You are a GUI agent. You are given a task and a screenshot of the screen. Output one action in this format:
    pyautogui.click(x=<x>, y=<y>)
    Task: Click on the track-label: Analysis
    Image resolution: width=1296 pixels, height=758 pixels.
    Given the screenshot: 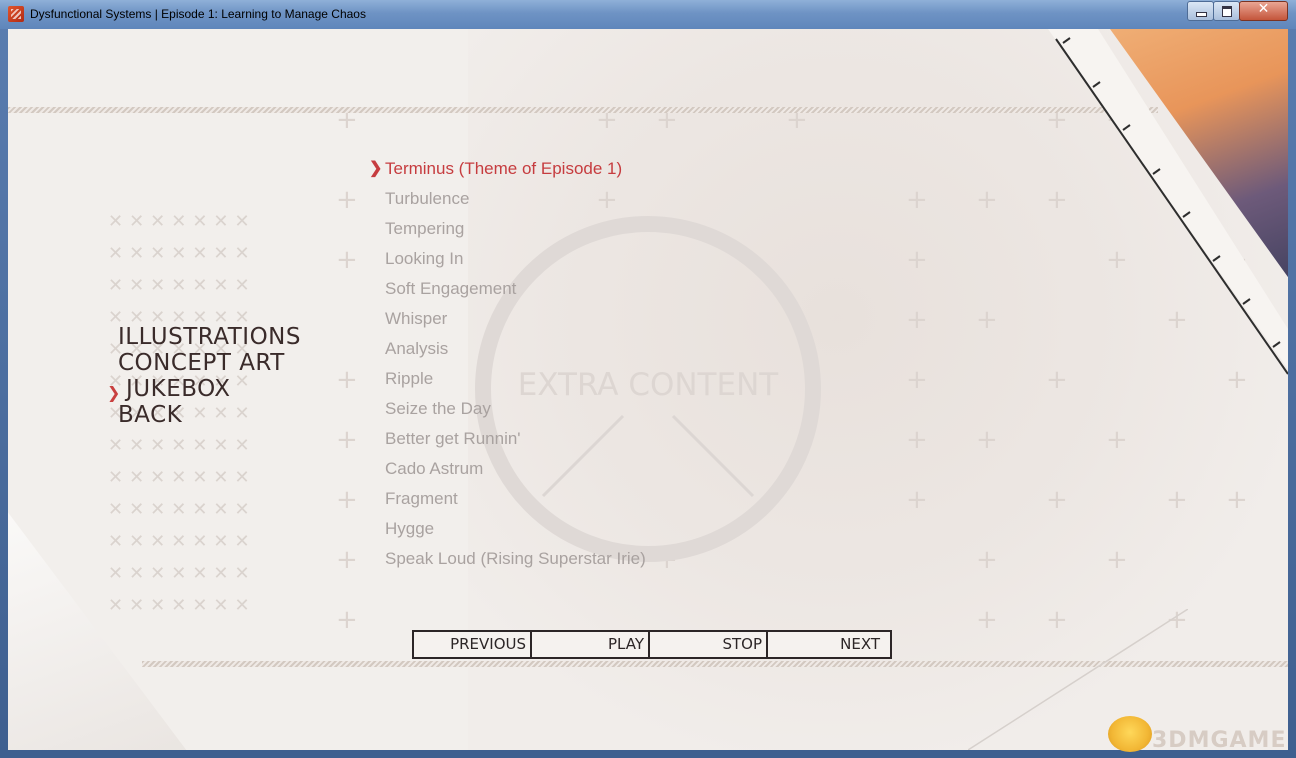 What is the action you would take?
    pyautogui.click(x=417, y=348)
    